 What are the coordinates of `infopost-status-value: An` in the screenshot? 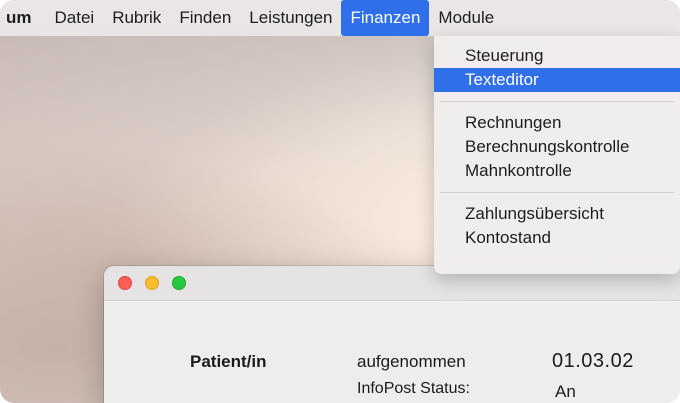 It's located at (565, 391).